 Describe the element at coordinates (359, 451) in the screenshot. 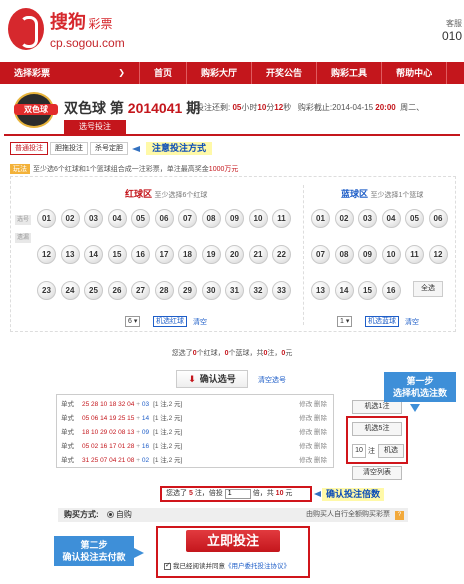

I see `random-count-input: 10` at that location.